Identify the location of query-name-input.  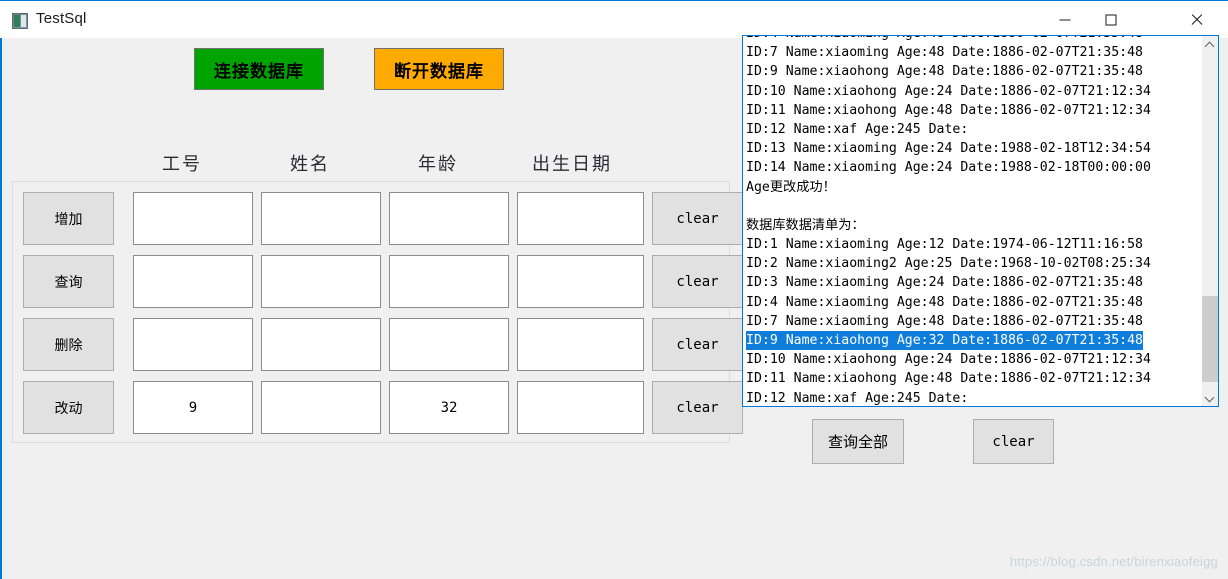
(321, 281).